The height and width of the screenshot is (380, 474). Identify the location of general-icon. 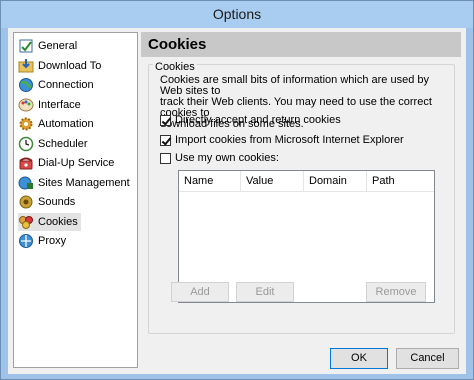
(26, 46).